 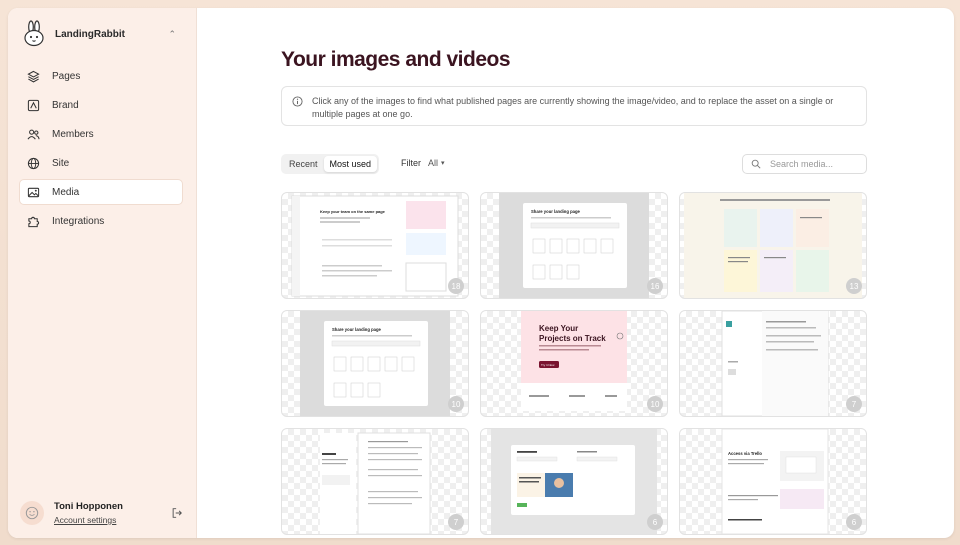 What do you see at coordinates (433, 163) in the screenshot?
I see `filter-value: All` at bounding box center [433, 163].